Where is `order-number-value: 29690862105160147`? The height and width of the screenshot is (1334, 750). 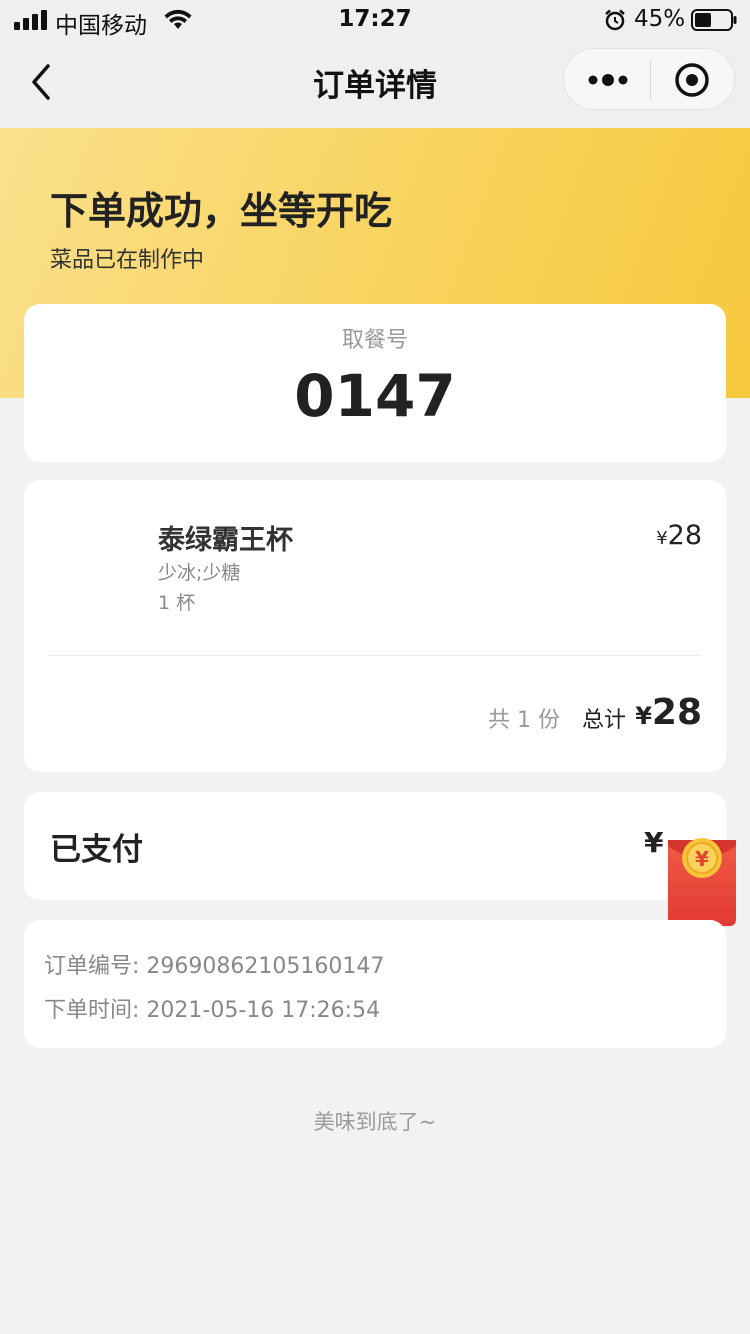
order-number-value: 29690862105160147 is located at coordinates (265, 966).